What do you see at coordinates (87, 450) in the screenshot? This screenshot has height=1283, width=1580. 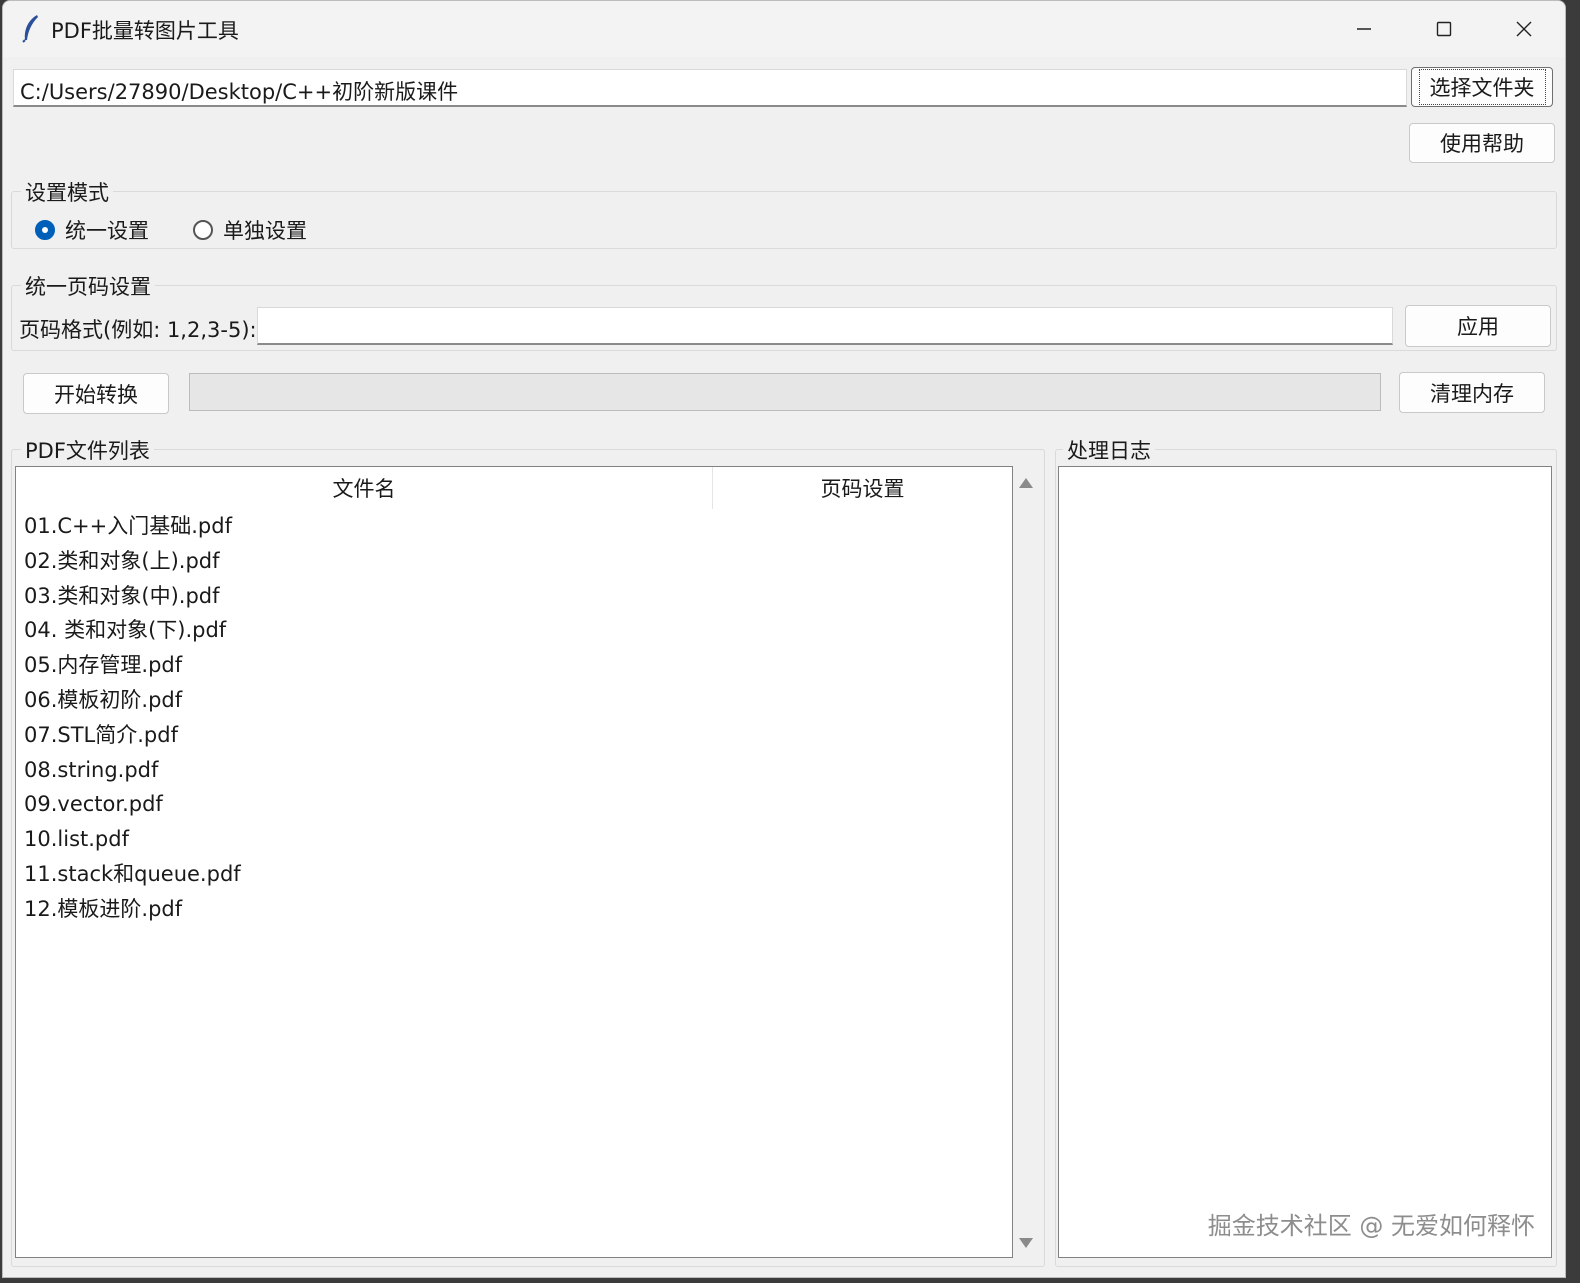 I see `file-list-legend: PDF文件列表` at bounding box center [87, 450].